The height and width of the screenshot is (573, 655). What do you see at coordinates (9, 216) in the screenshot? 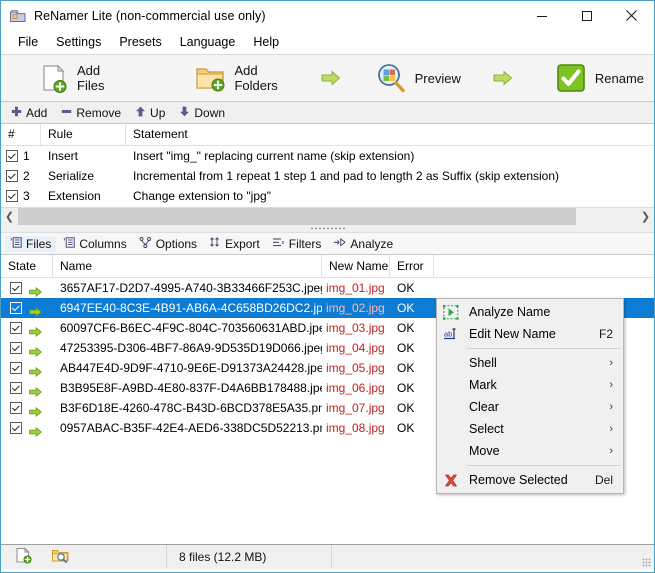
I see `scroll-left-icon: ❮` at bounding box center [9, 216].